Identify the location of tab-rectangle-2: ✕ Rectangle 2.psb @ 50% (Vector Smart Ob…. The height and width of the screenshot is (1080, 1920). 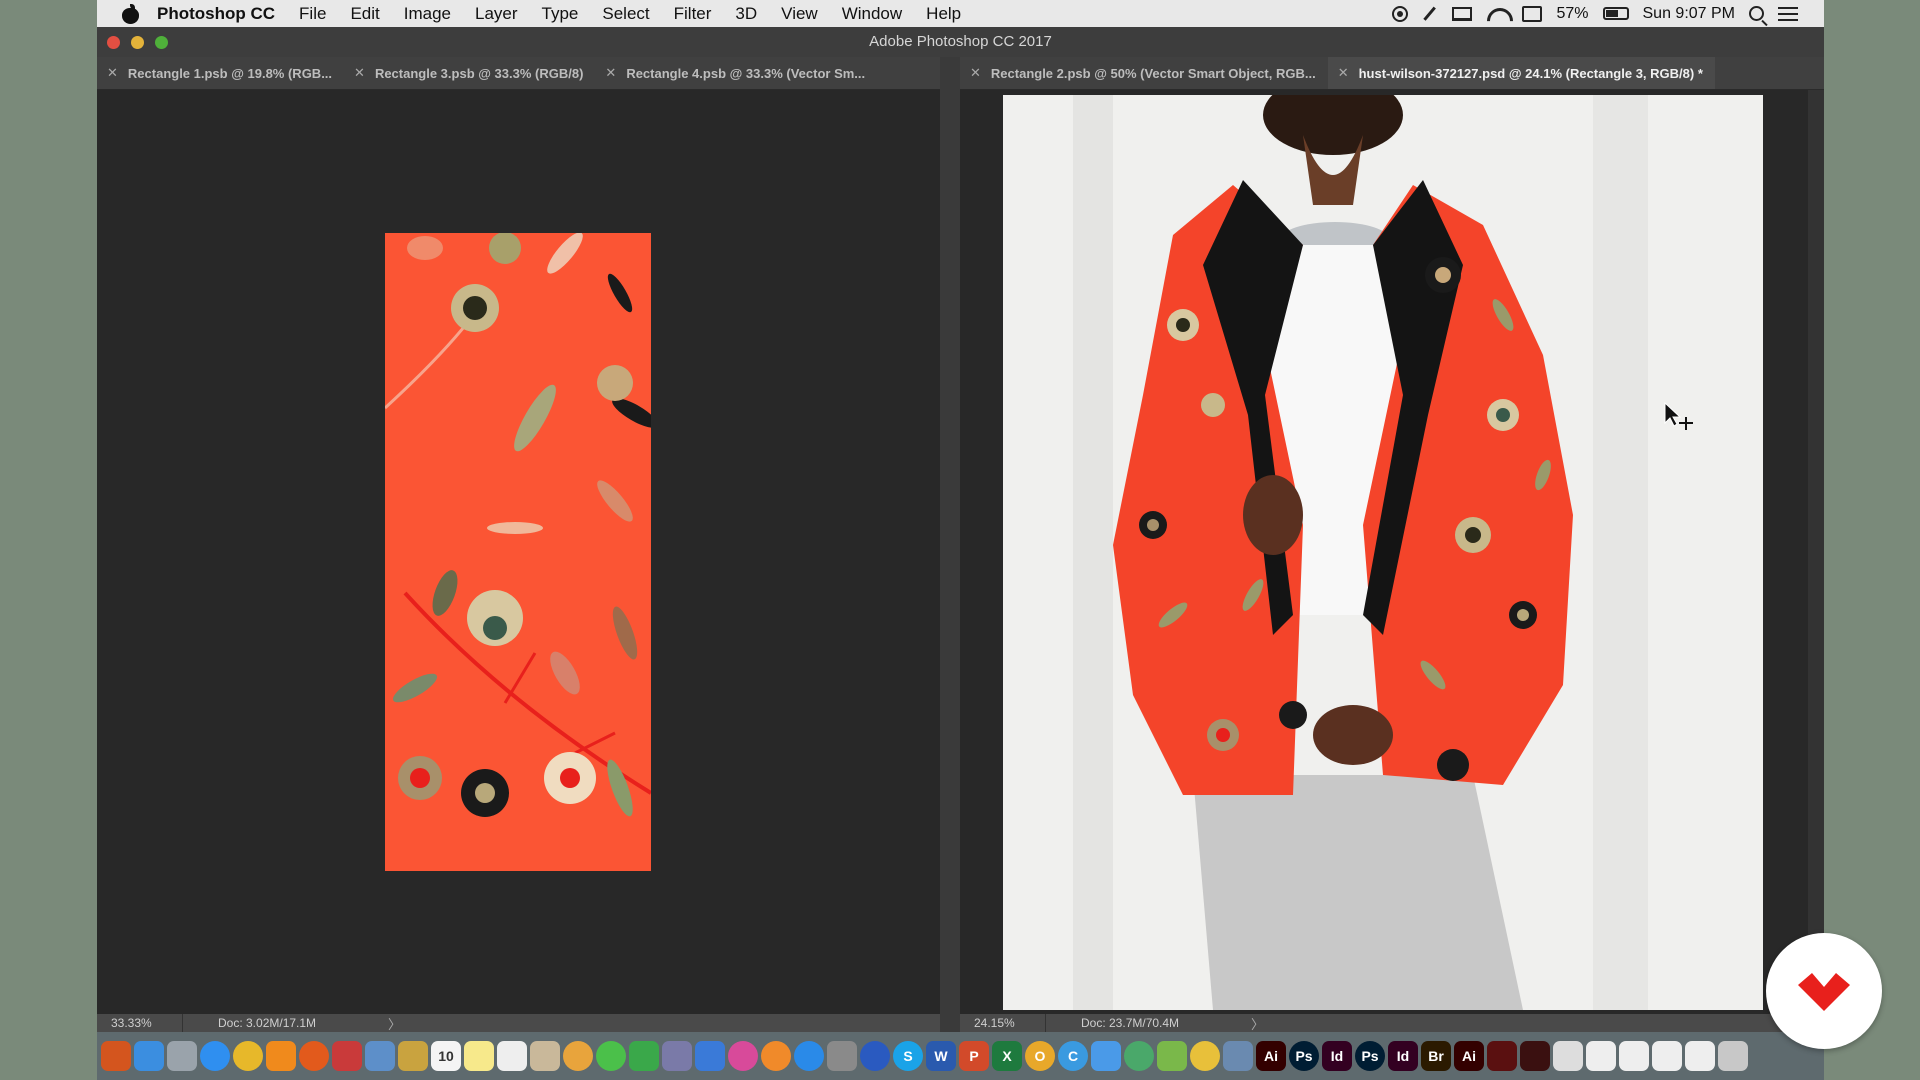
(1144, 73).